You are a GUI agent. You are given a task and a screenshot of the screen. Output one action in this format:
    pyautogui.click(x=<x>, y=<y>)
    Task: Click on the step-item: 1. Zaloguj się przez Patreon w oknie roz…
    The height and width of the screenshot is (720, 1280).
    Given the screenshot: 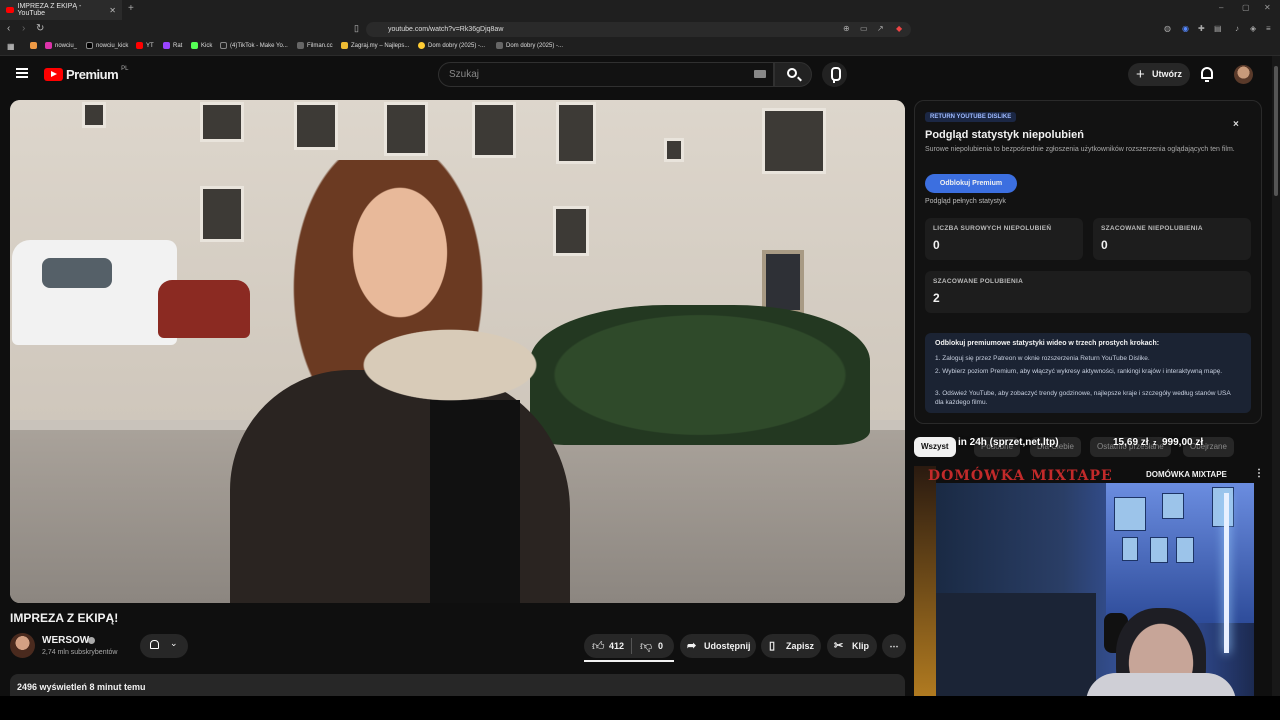 What is the action you would take?
    pyautogui.click(x=1042, y=358)
    